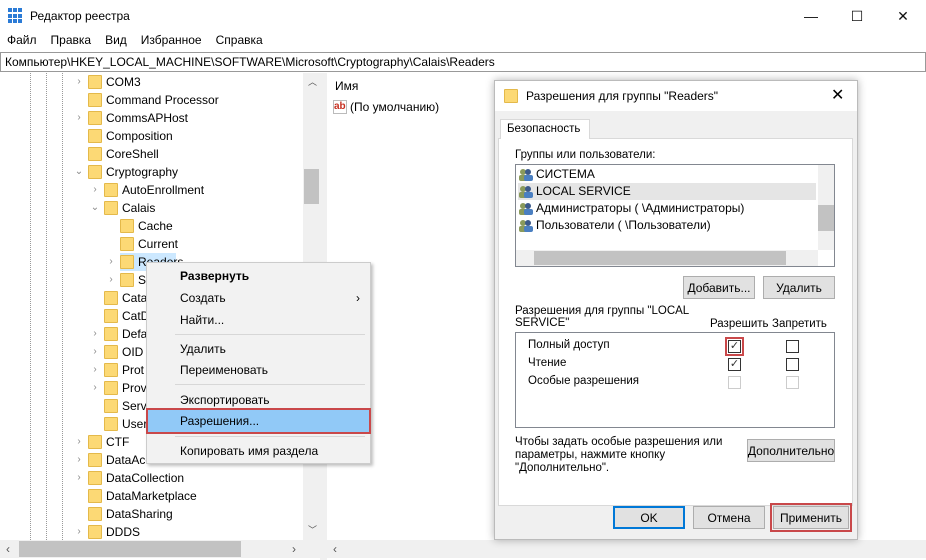  Describe the element at coordinates (667, 174) in the screenshot. I see `group-item: СИСТЕМА` at that location.